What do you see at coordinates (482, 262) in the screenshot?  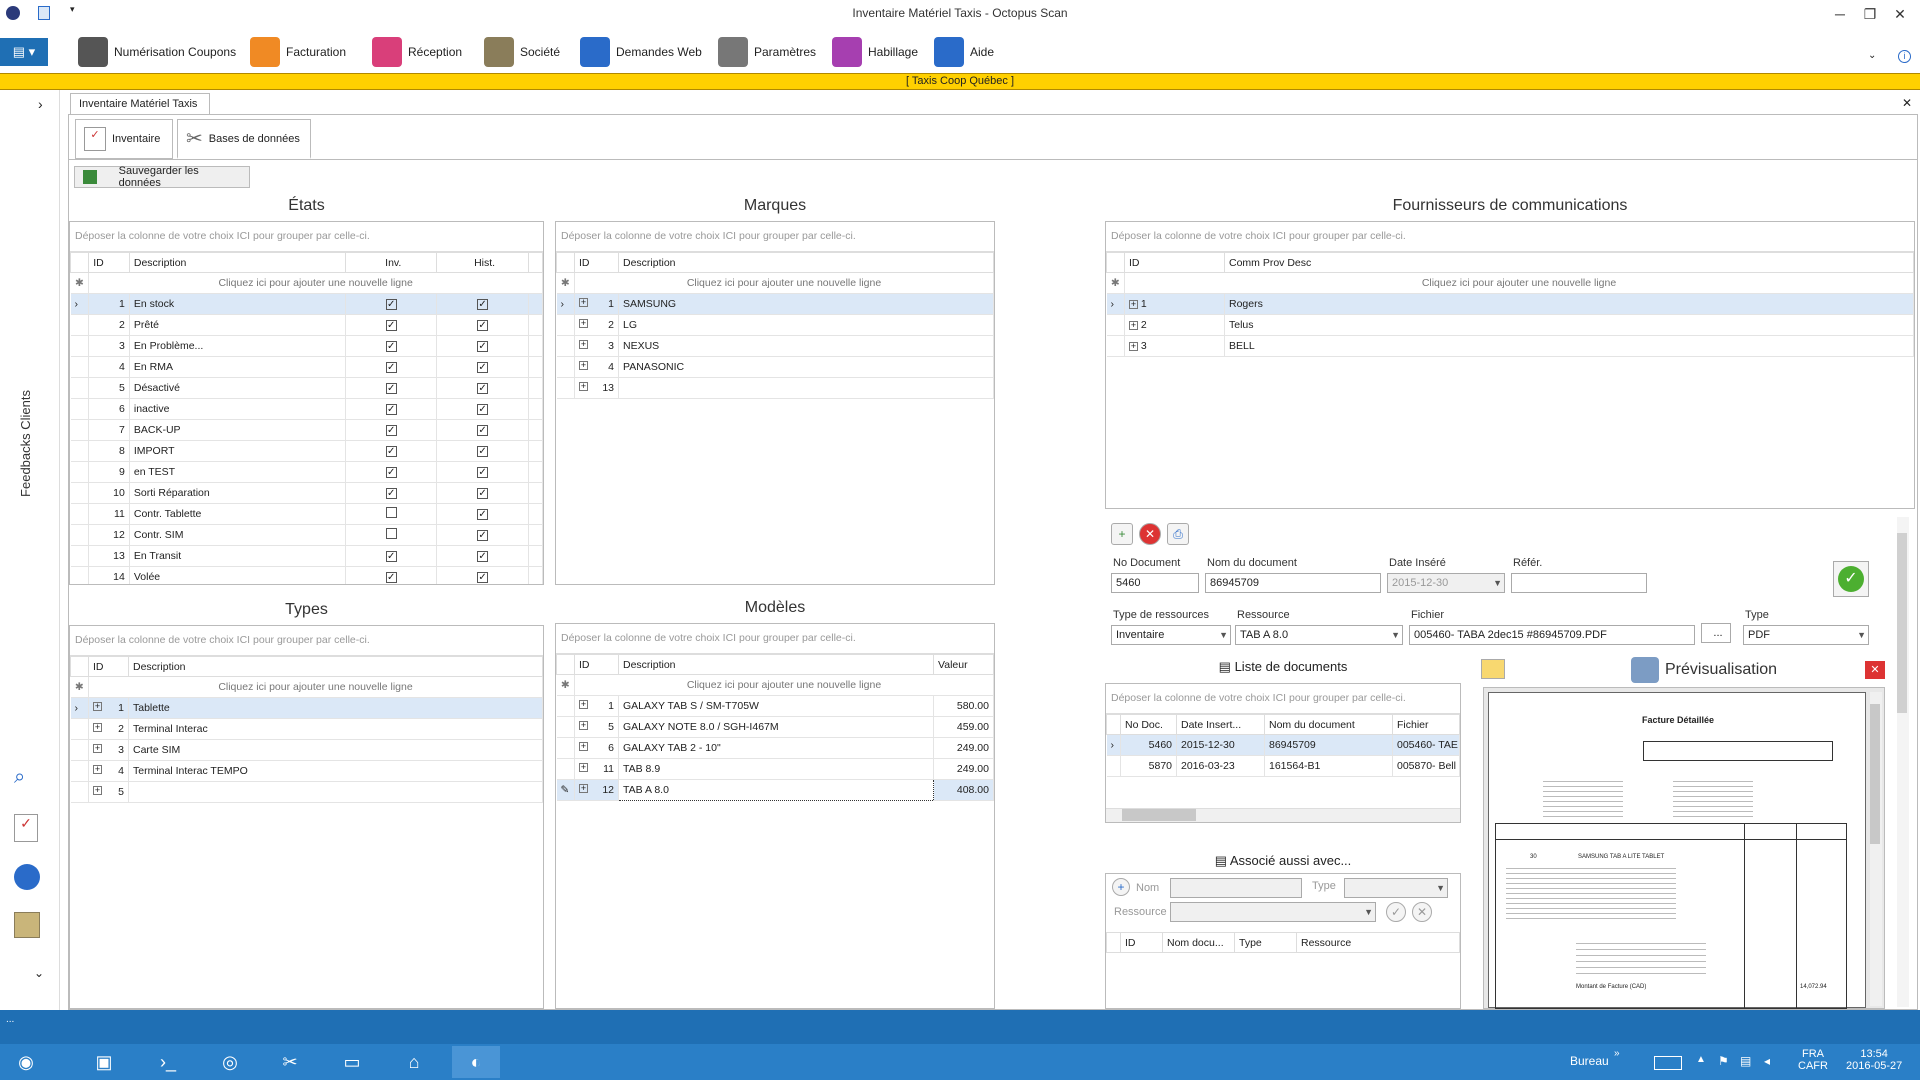 I see `col-hist: Hist.` at bounding box center [482, 262].